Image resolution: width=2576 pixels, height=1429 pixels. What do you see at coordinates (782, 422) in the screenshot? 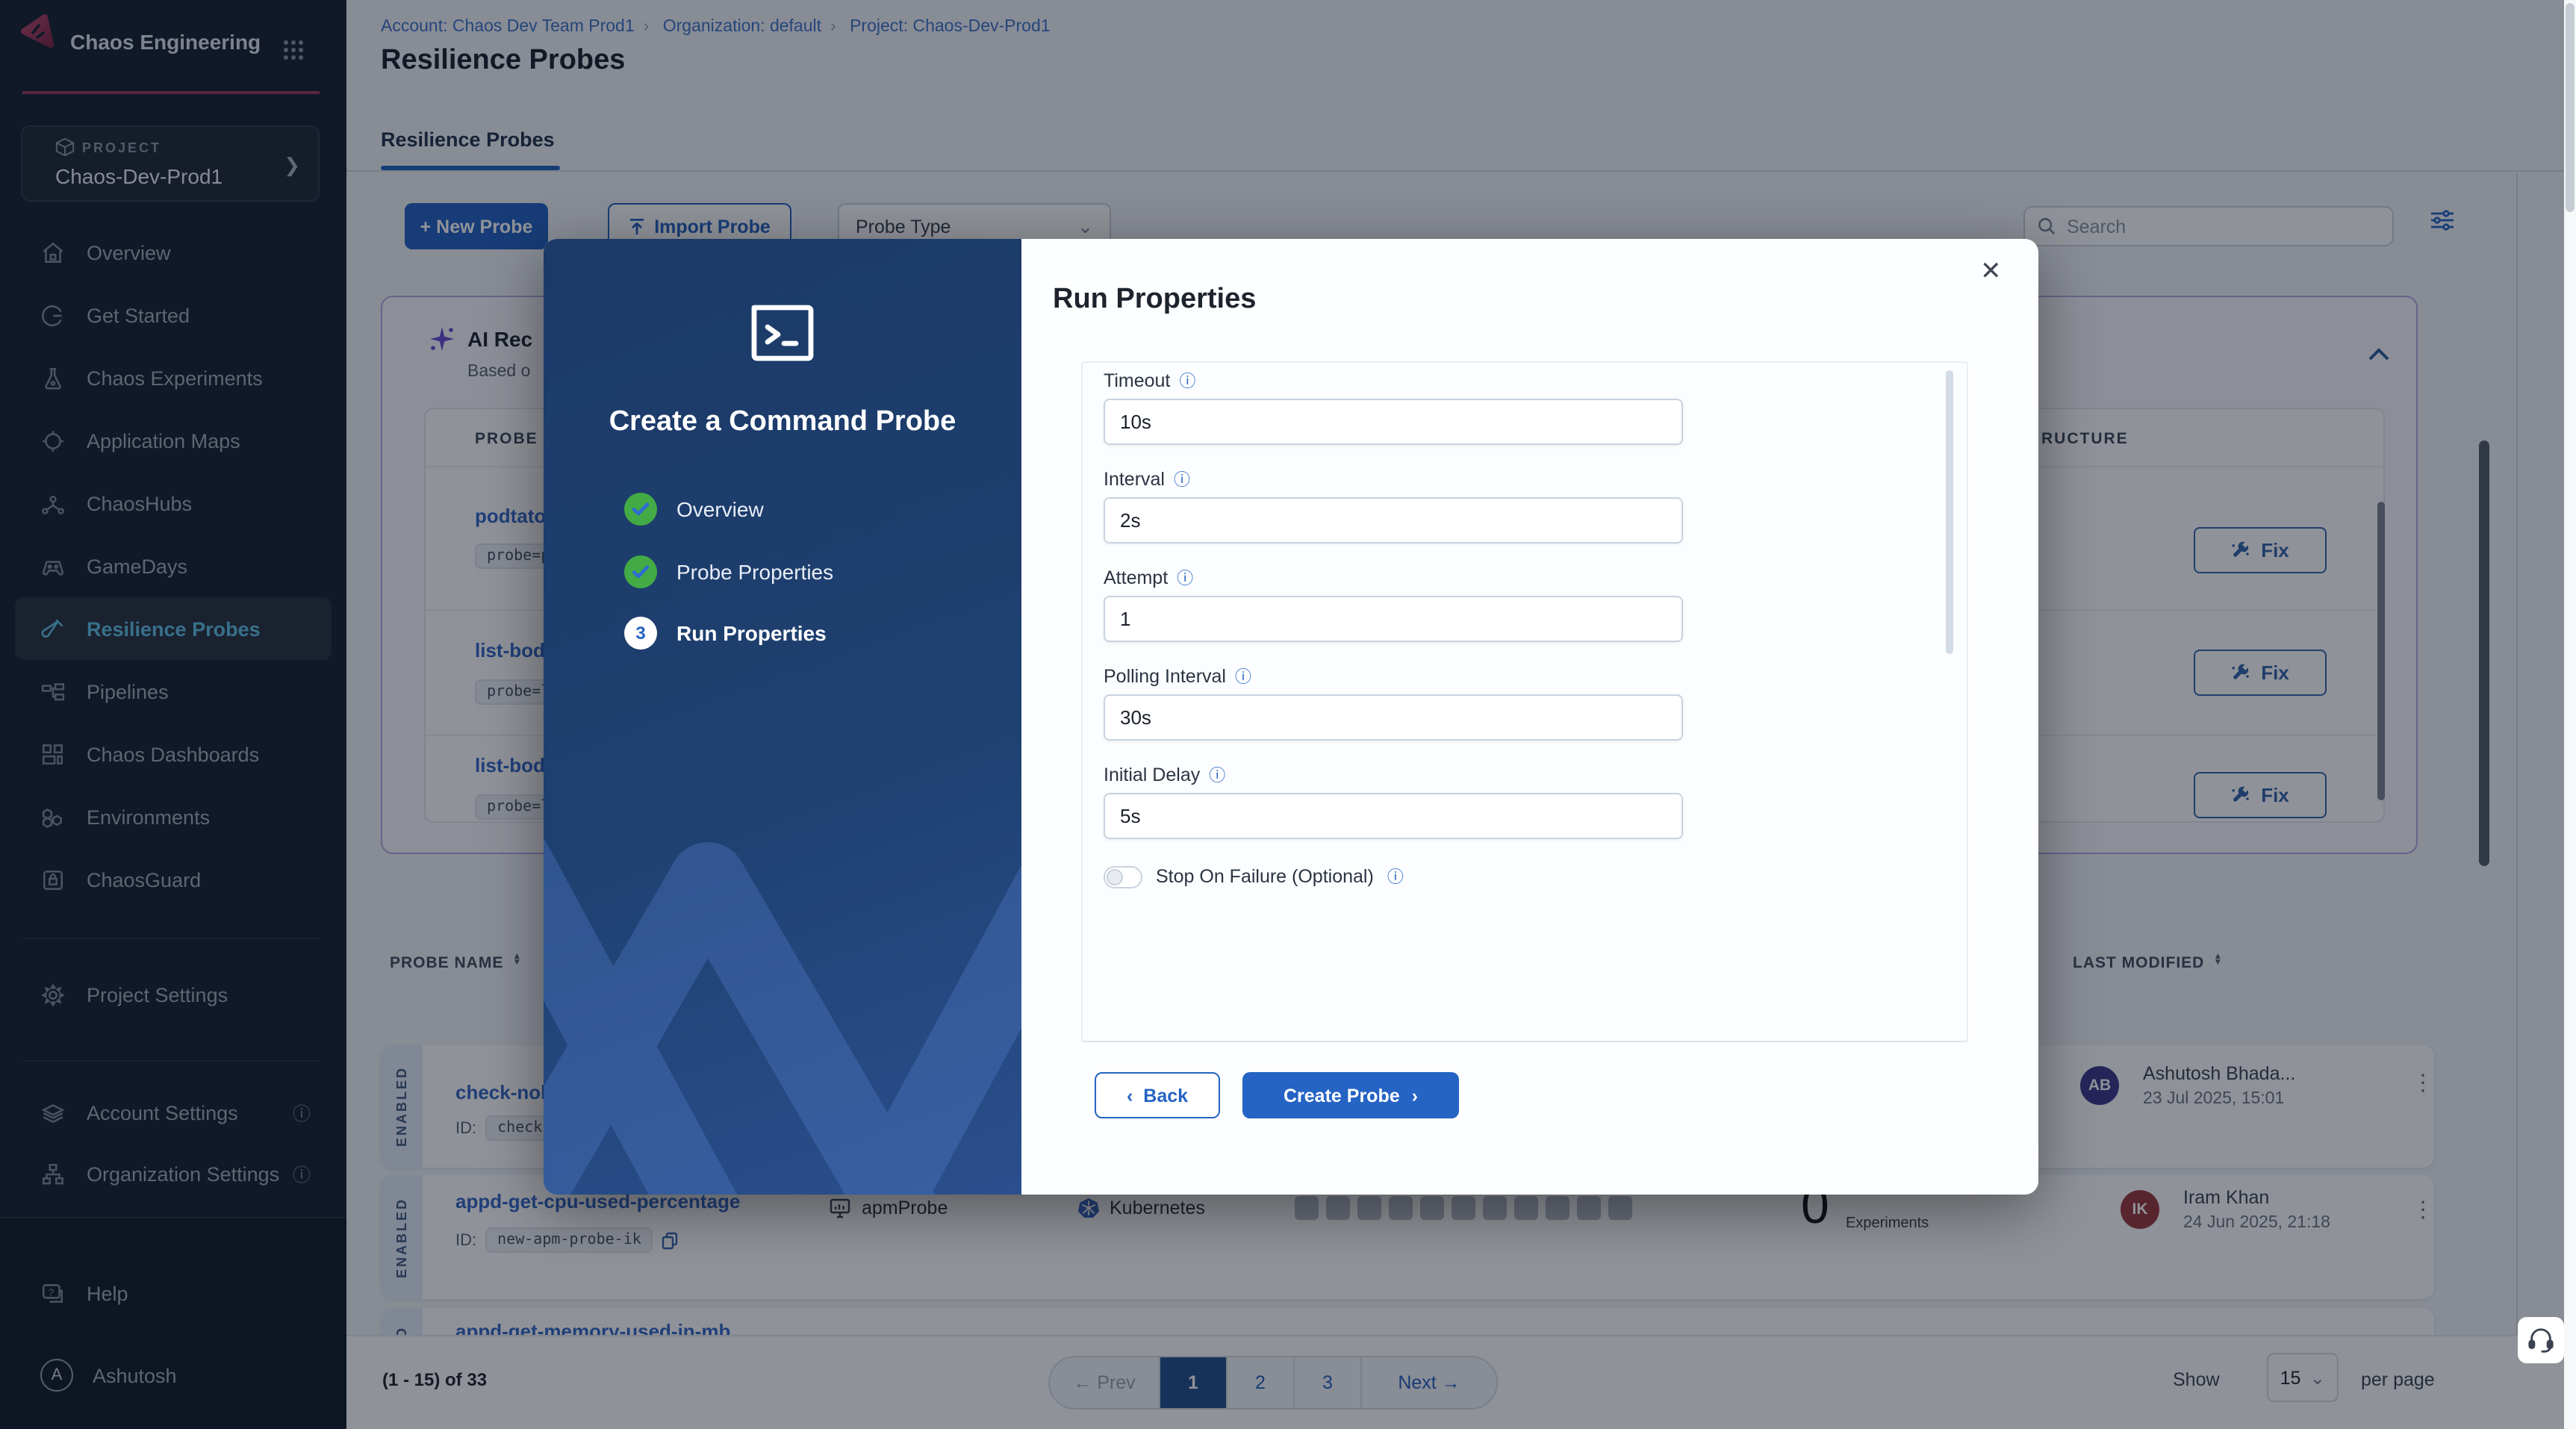
I see `wizard-title: Create a Command Probe` at bounding box center [782, 422].